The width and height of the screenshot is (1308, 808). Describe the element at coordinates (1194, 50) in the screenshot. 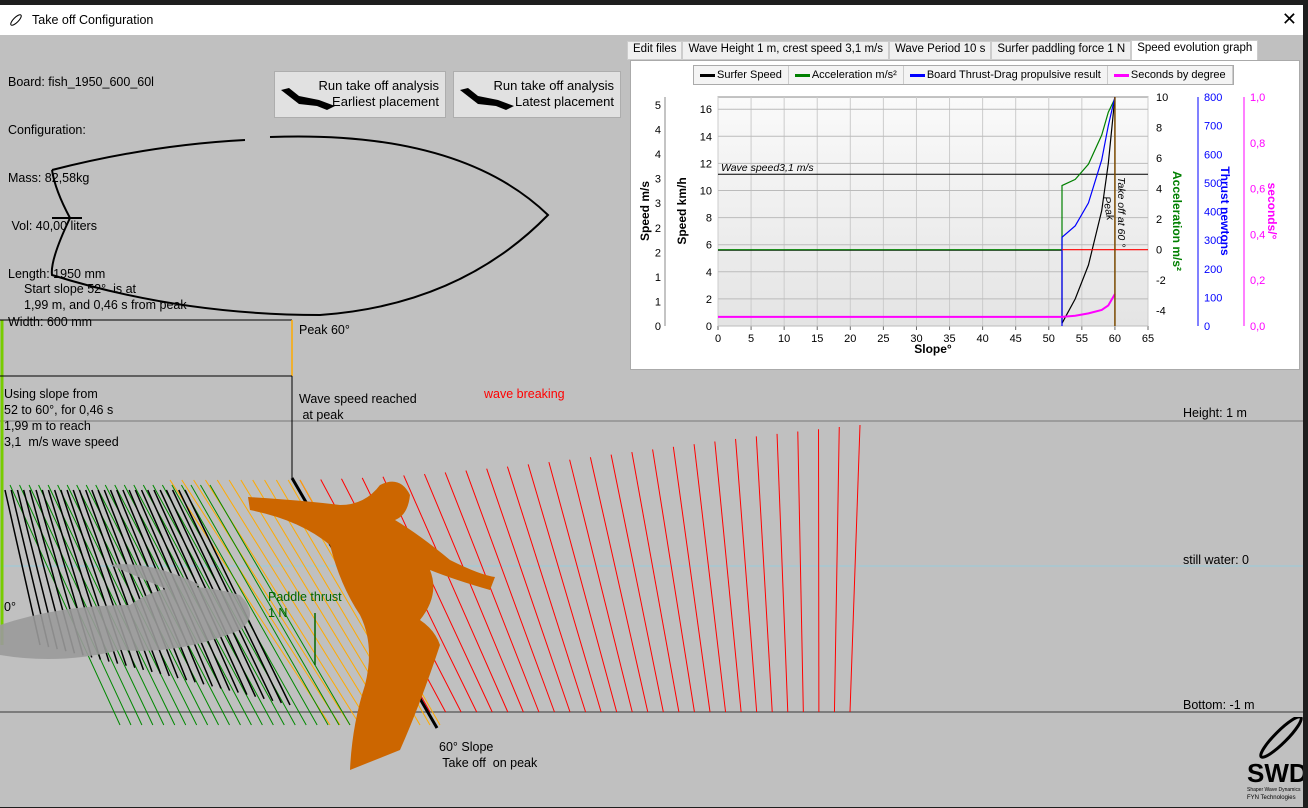

I see `tab-4: Speed evolution graph` at that location.